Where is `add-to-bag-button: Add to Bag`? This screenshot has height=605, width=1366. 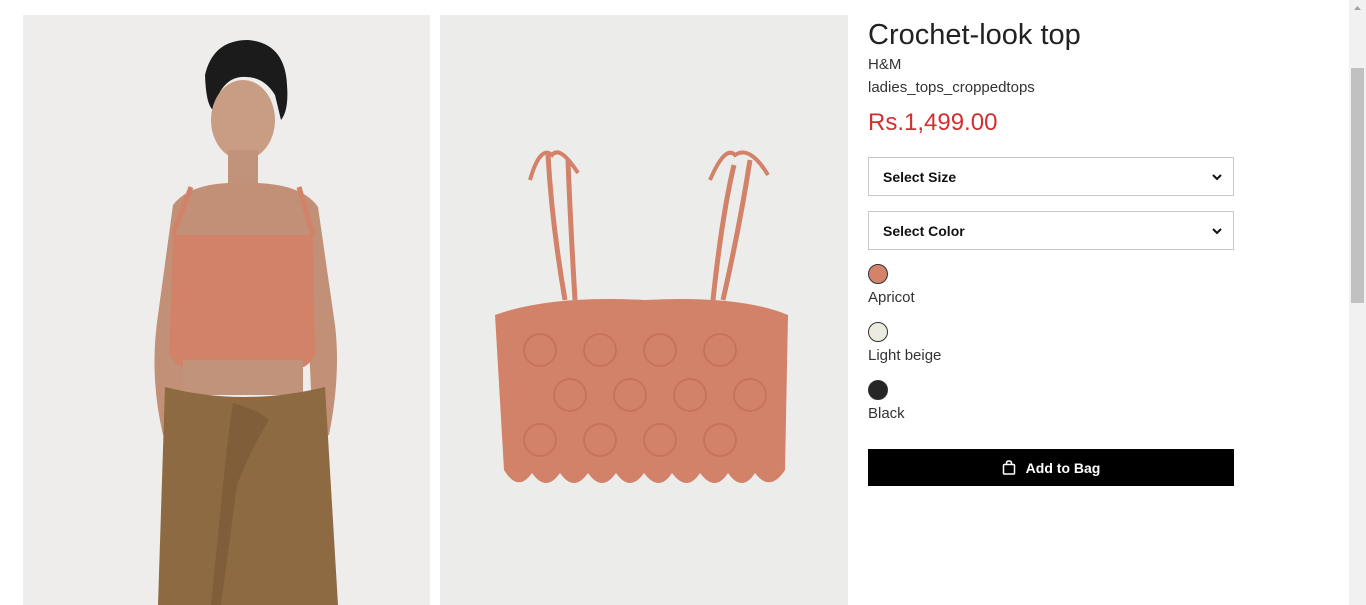
add-to-bag-button: Add to Bag is located at coordinates (1051, 467).